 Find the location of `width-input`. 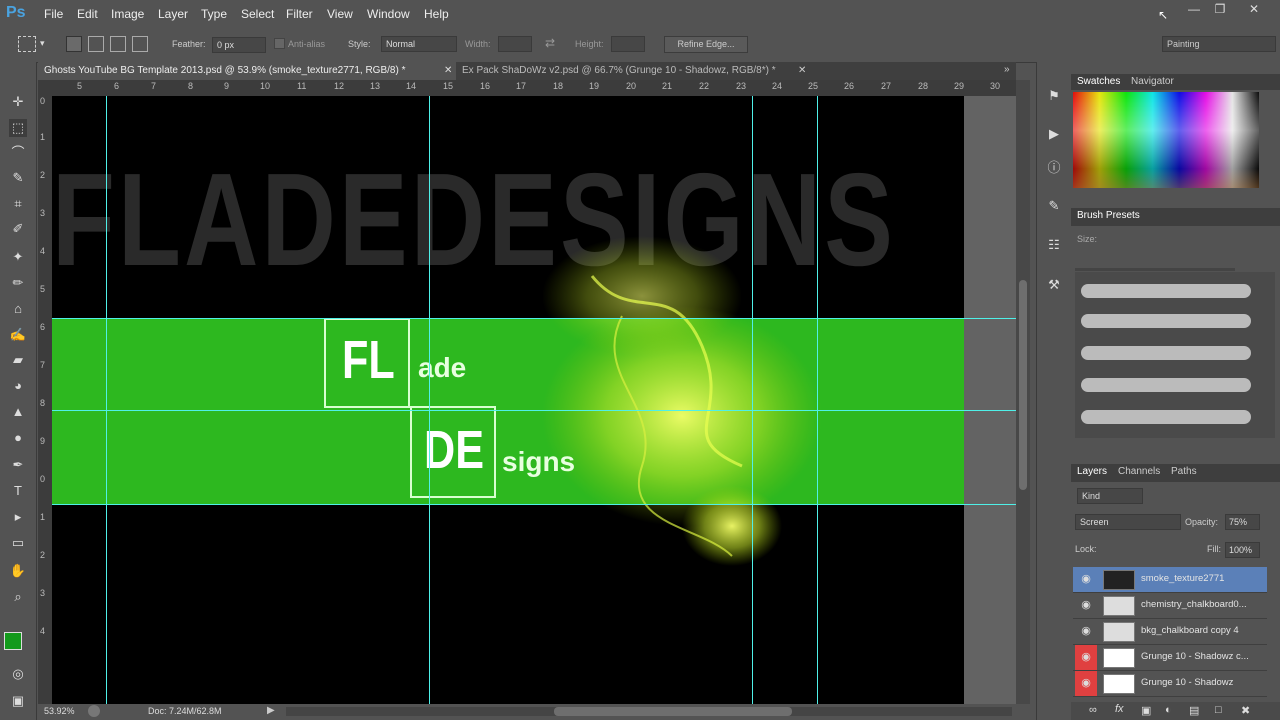

width-input is located at coordinates (515, 44).